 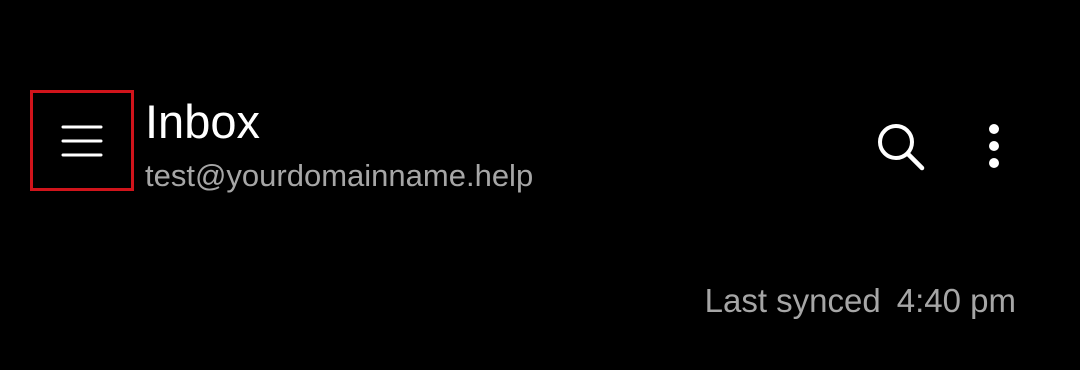 I want to click on sync-time: 4:40 pm, so click(x=956, y=300).